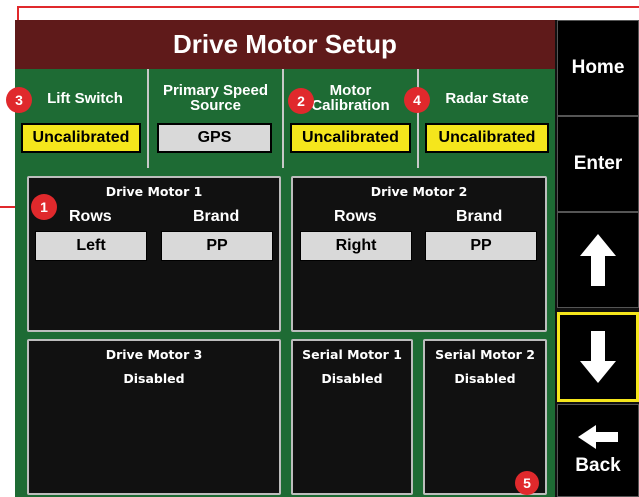  I want to click on primary-speed-source-value: GPS, so click(214, 138).